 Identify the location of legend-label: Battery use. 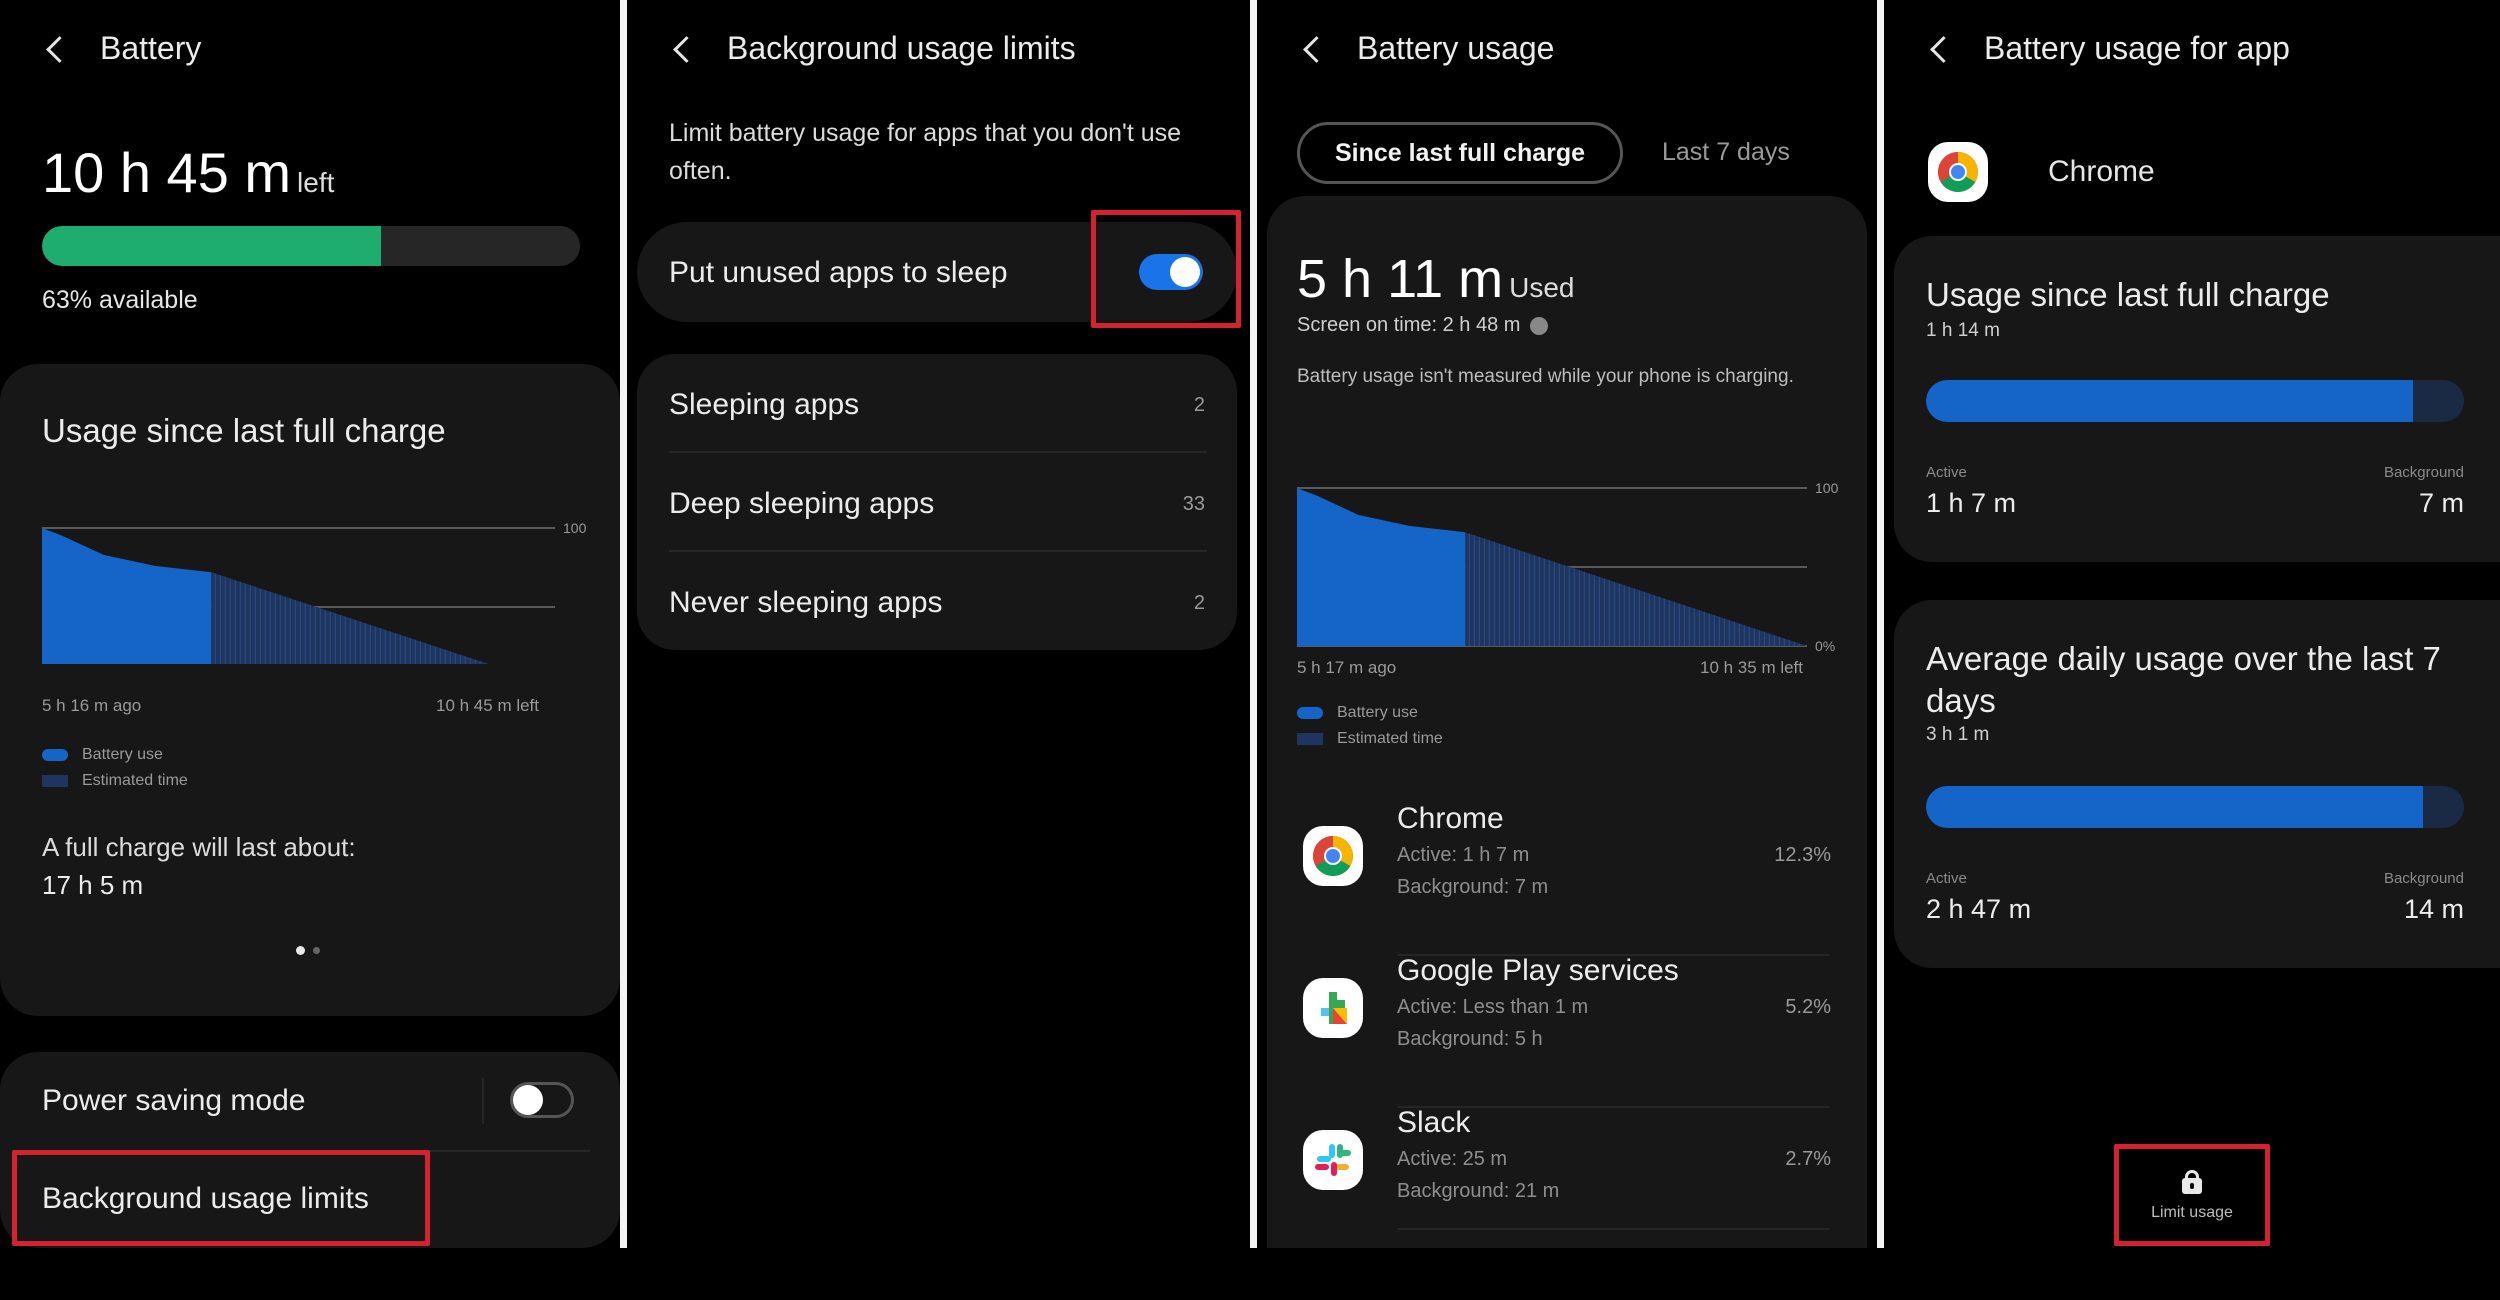
(1377, 712).